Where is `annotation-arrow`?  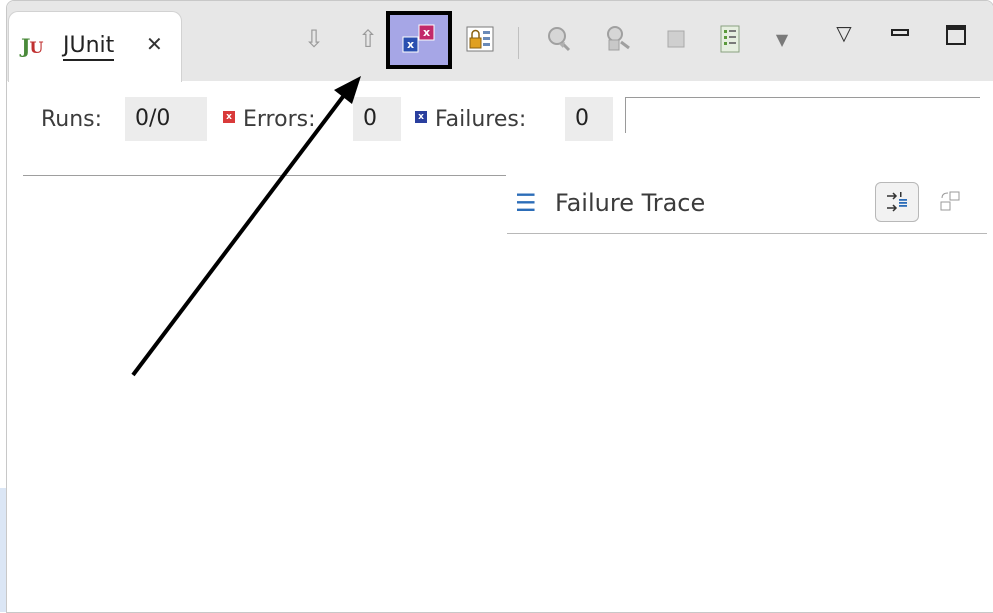
annotation-arrow is located at coordinates (246, 226).